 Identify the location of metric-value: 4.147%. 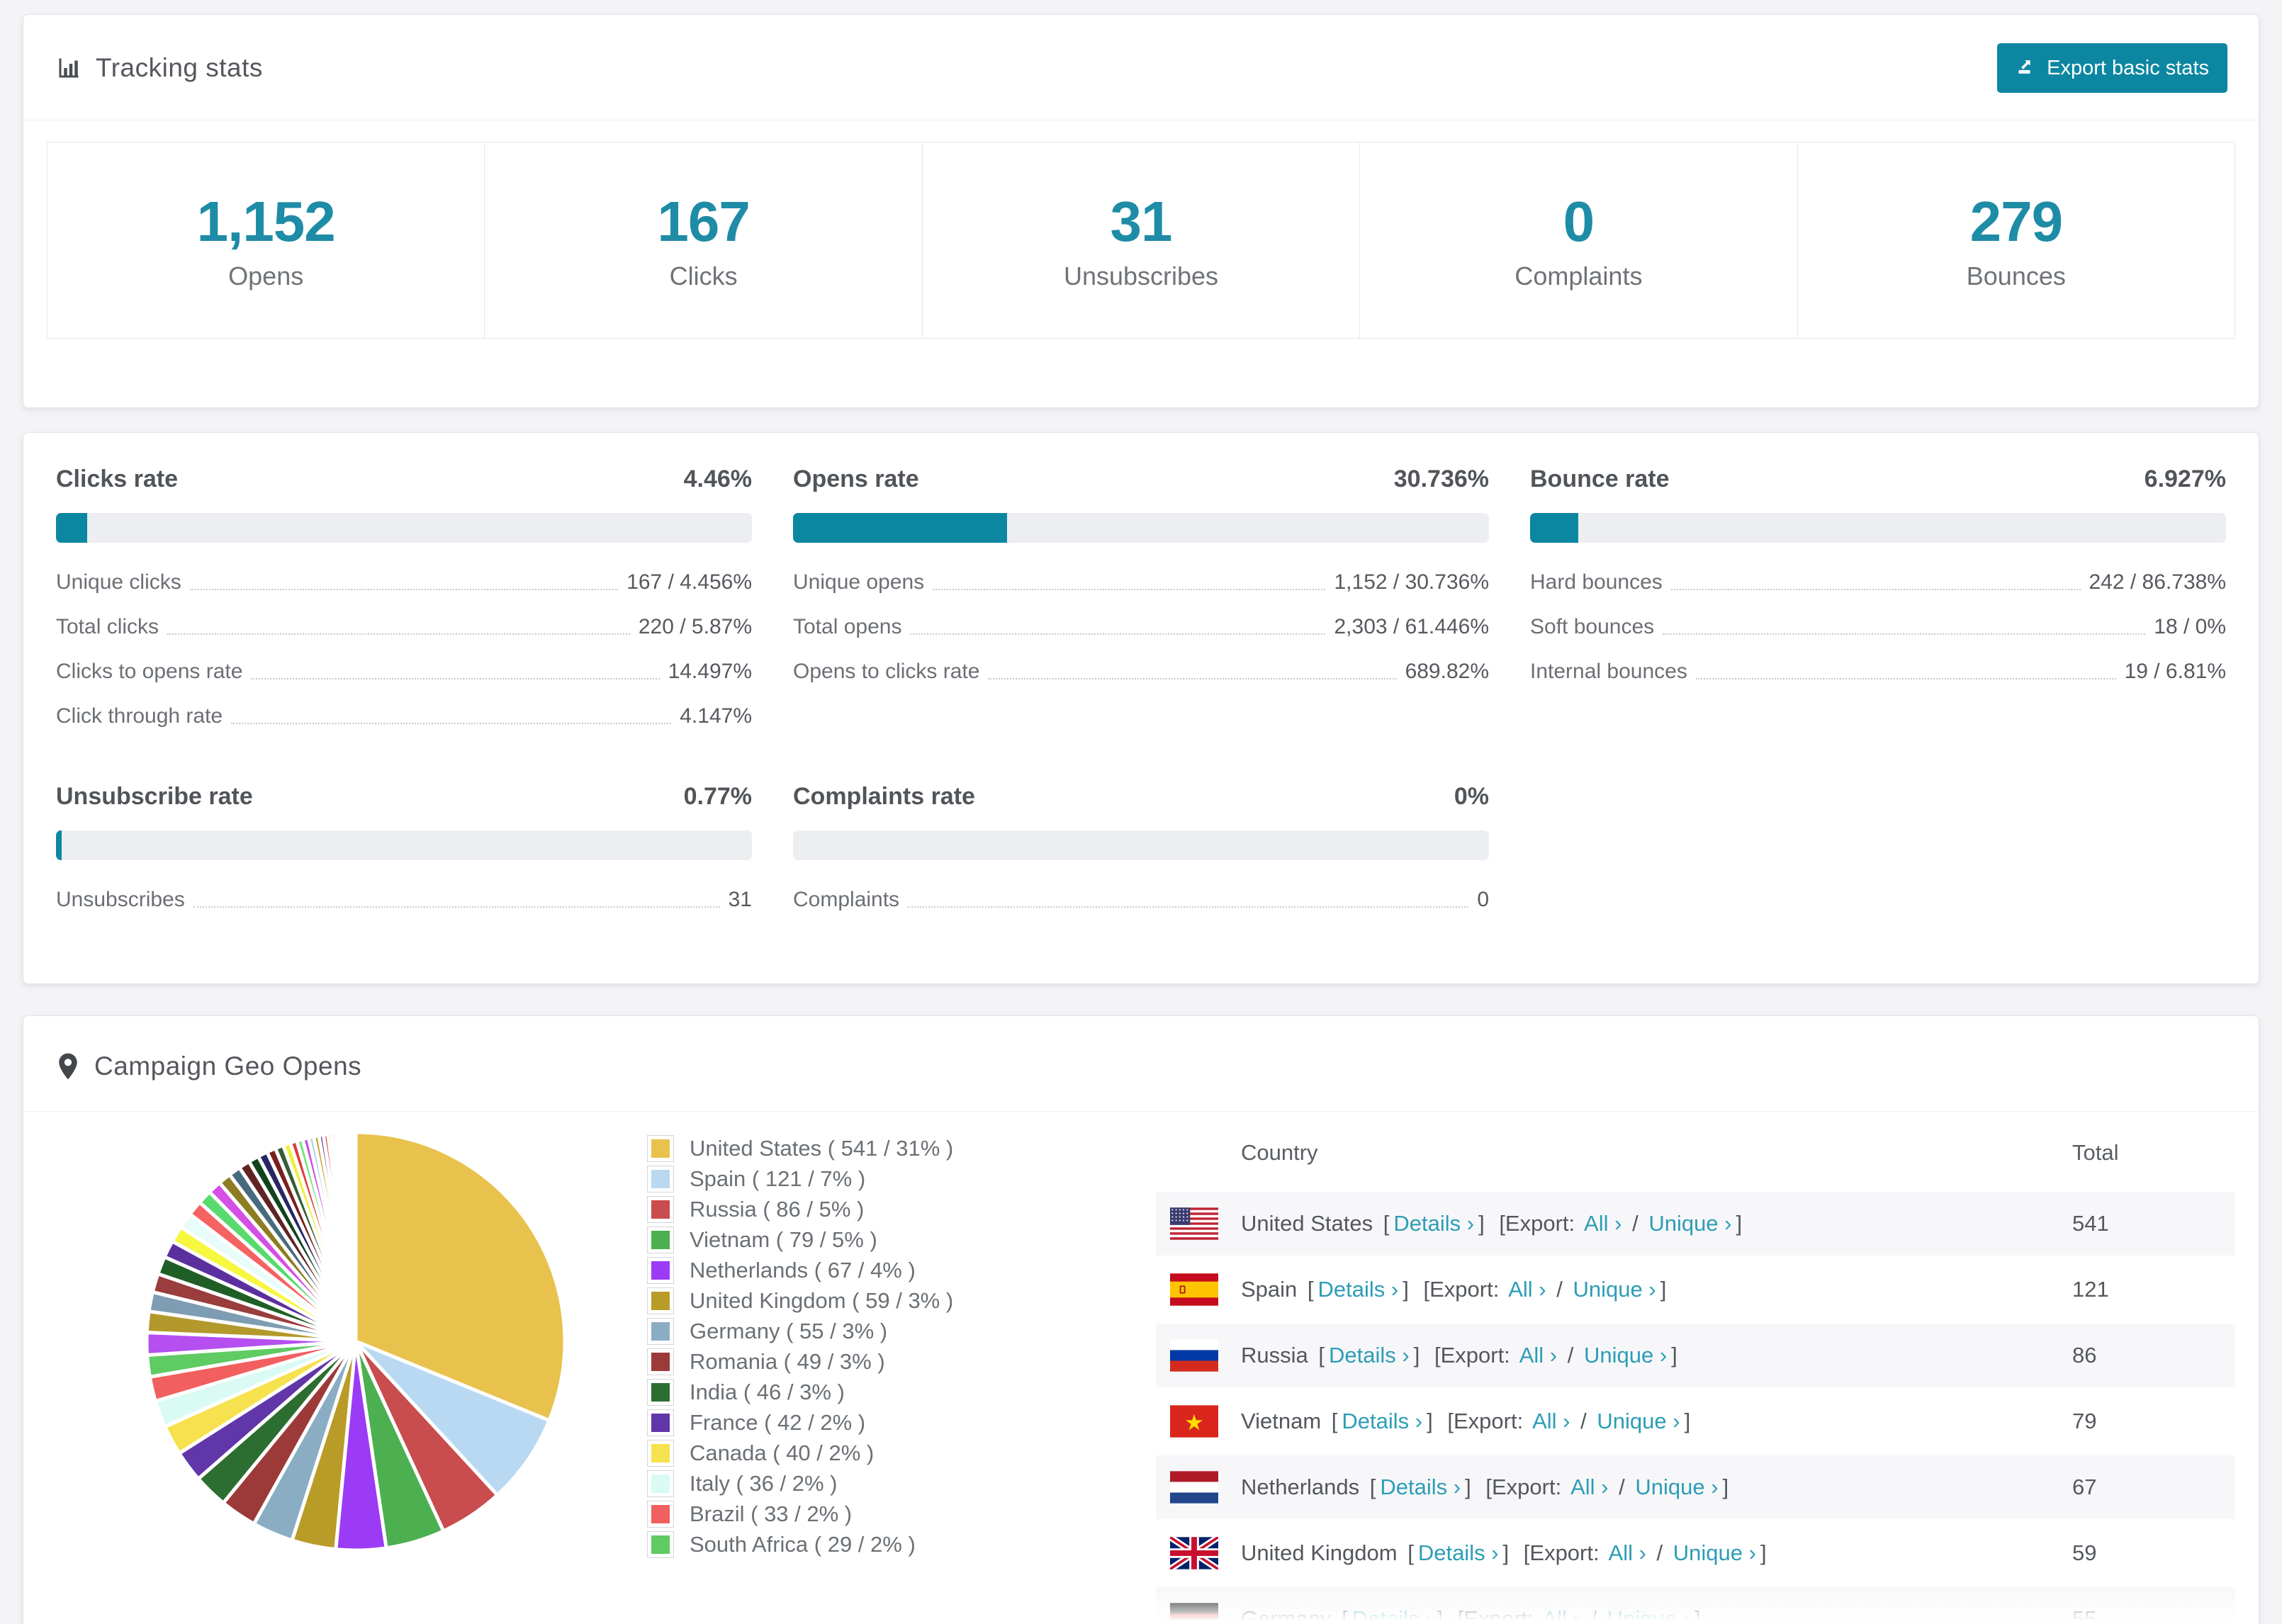
(716, 716).